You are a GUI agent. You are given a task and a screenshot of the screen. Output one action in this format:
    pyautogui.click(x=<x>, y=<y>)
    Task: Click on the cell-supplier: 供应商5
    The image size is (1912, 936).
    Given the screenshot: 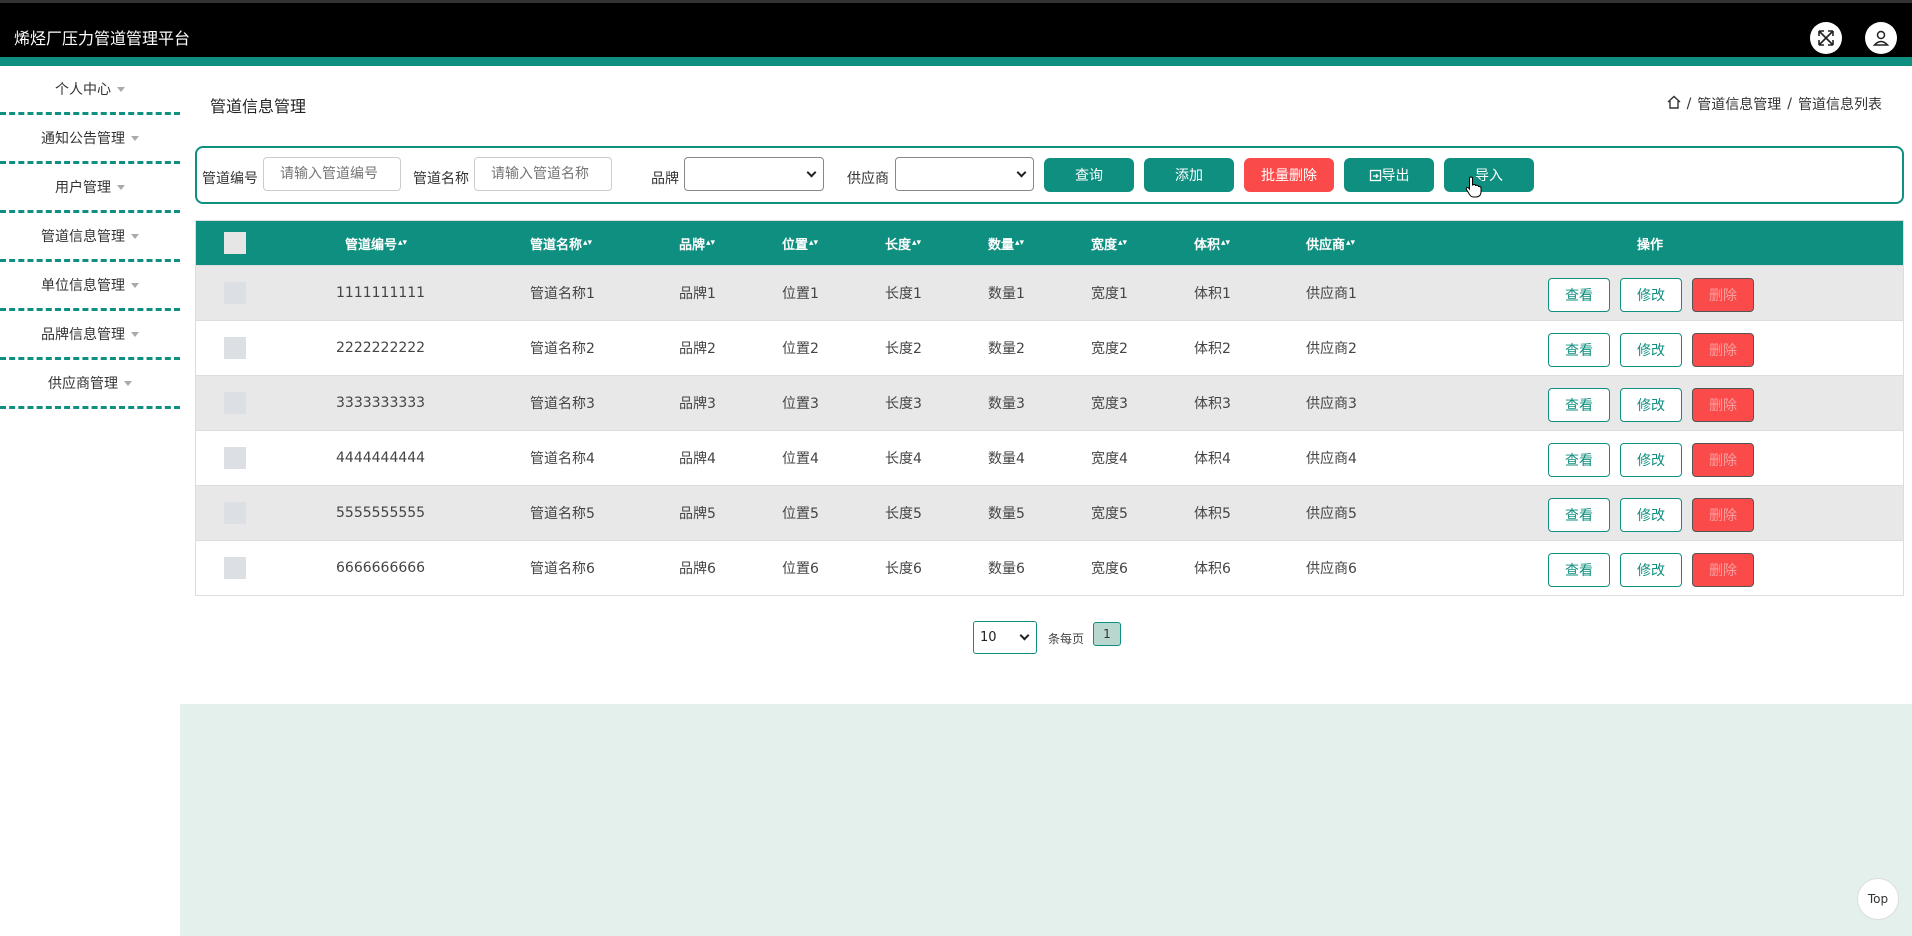 What is the action you would take?
    pyautogui.click(x=1331, y=514)
    